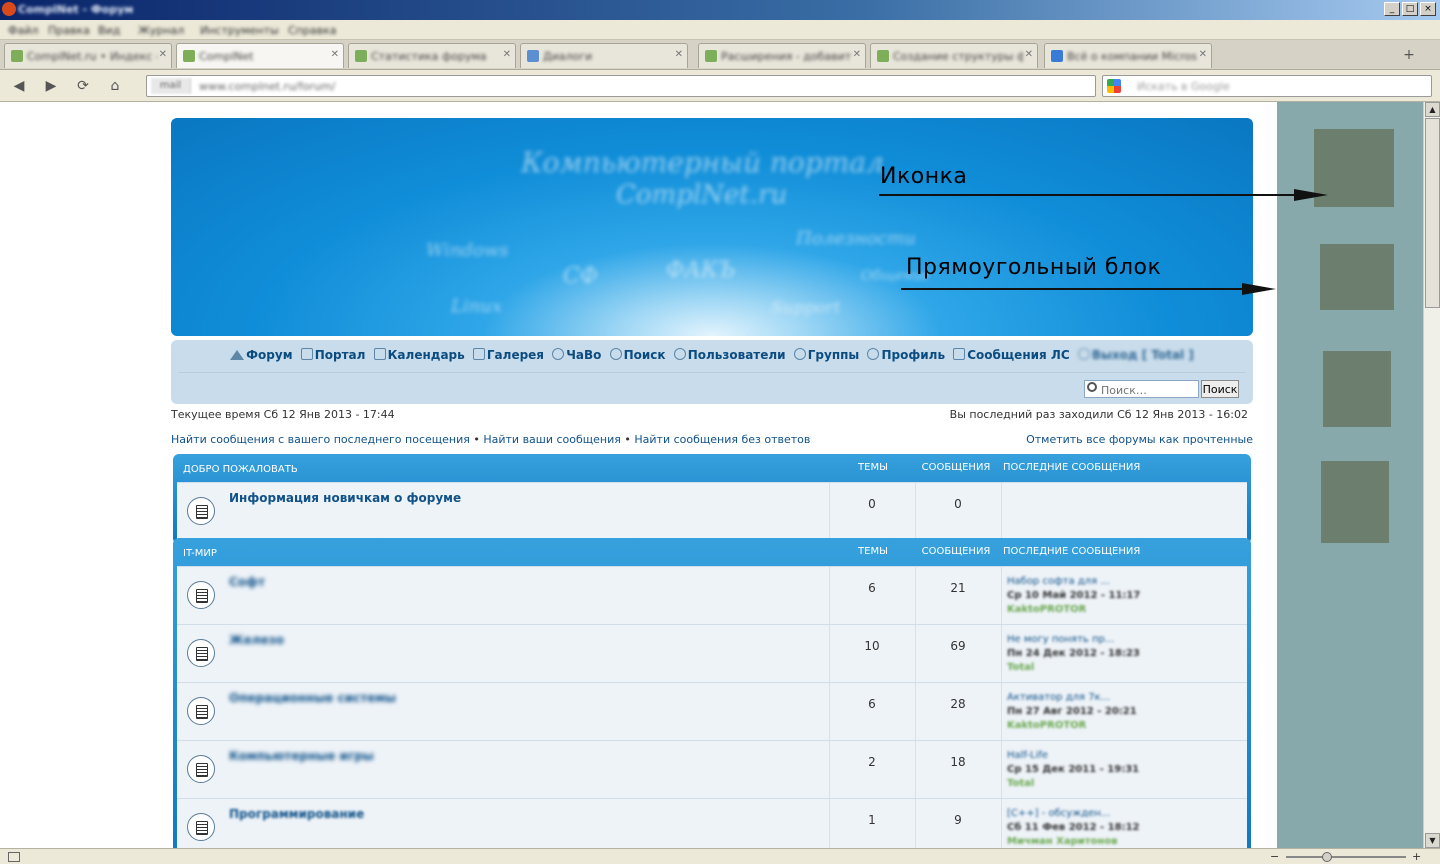 The image size is (1440, 864). What do you see at coordinates (200, 553) in the screenshot?
I see `category-title: IT-МИР` at bounding box center [200, 553].